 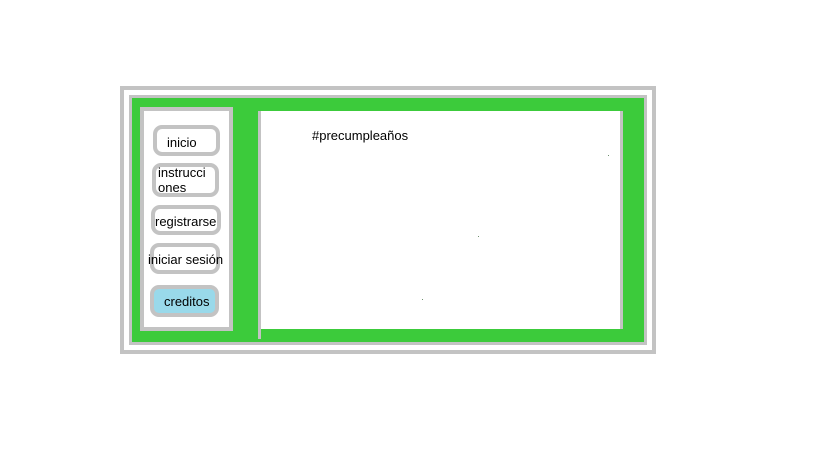 I want to click on nav-button-registrarse: registrarse, so click(x=186, y=220).